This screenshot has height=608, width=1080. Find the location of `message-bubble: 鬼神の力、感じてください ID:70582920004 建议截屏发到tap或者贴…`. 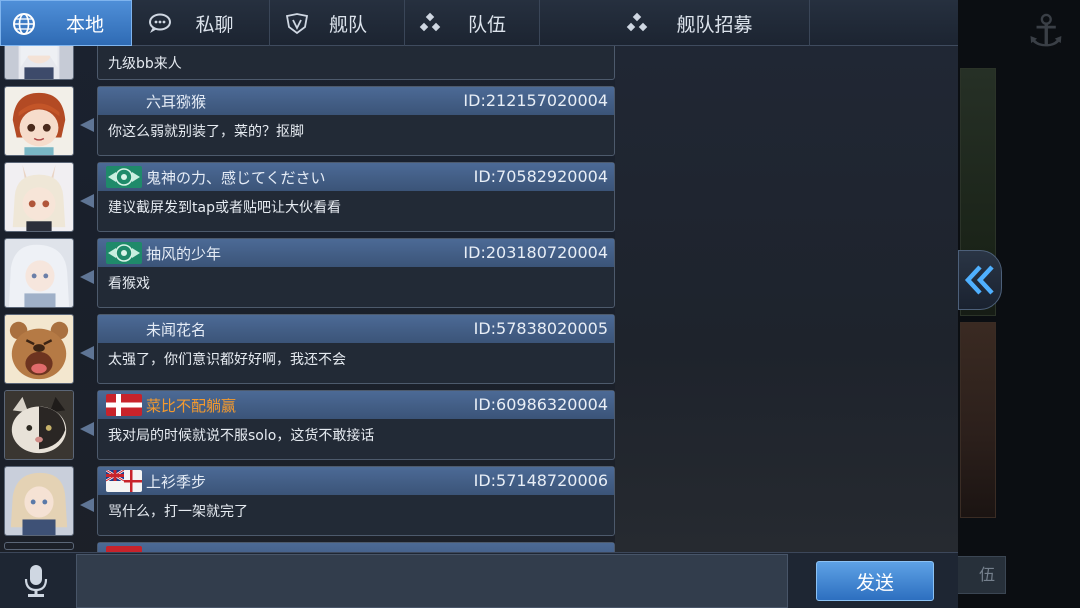

message-bubble: 鬼神の力、感じてください ID:70582920004 建议截屏发到tap或者贴… is located at coordinates (356, 197).